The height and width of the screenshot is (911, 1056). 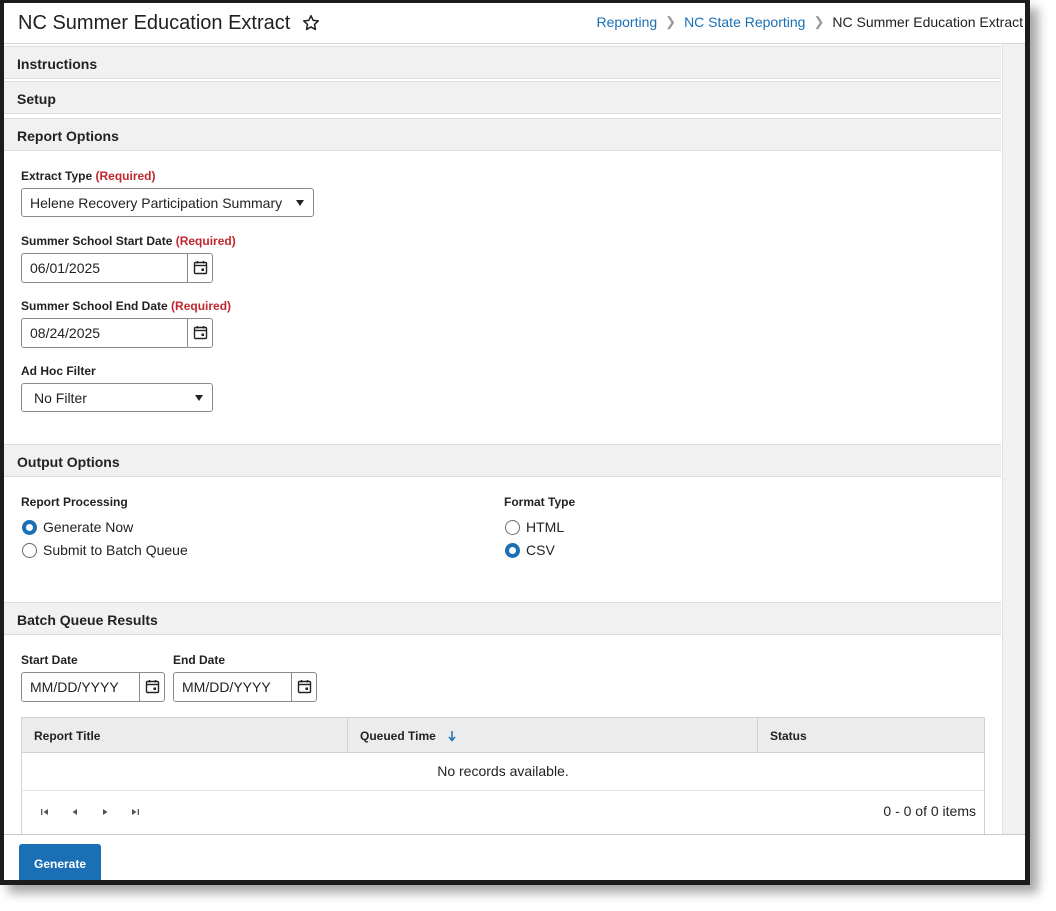 What do you see at coordinates (788, 736) in the screenshot?
I see `column-label: Status` at bounding box center [788, 736].